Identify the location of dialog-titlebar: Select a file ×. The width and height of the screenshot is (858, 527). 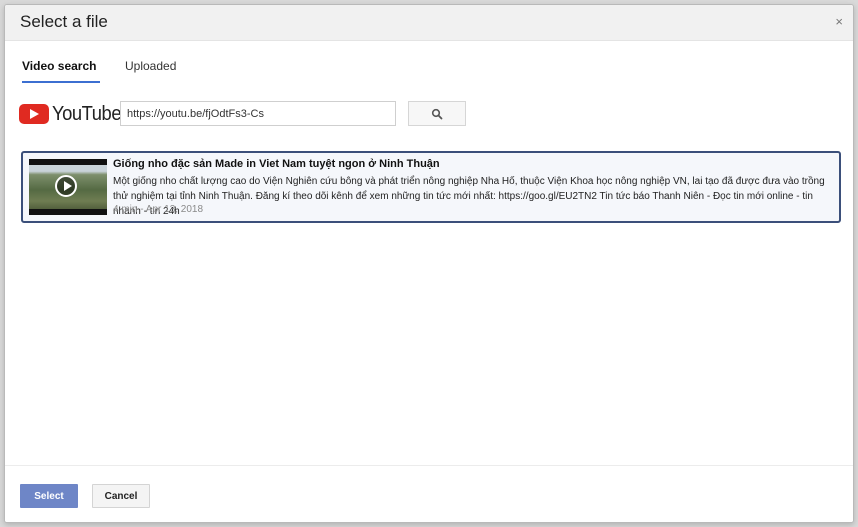
(429, 23).